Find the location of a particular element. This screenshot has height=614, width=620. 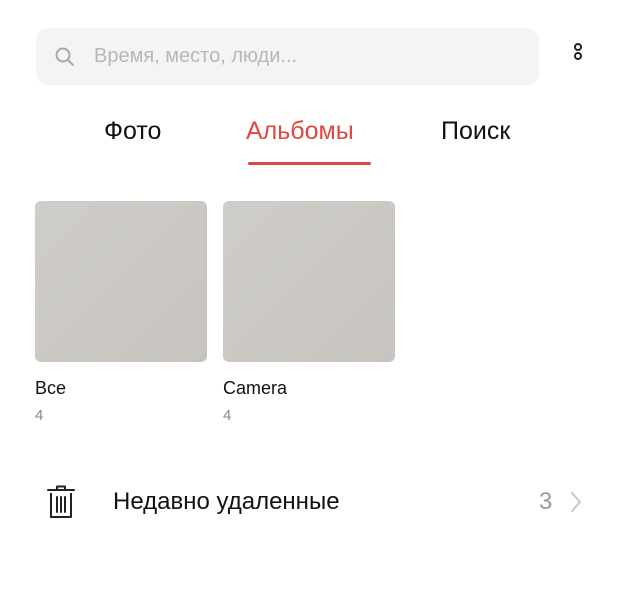

search-icon is located at coordinates (65, 57).